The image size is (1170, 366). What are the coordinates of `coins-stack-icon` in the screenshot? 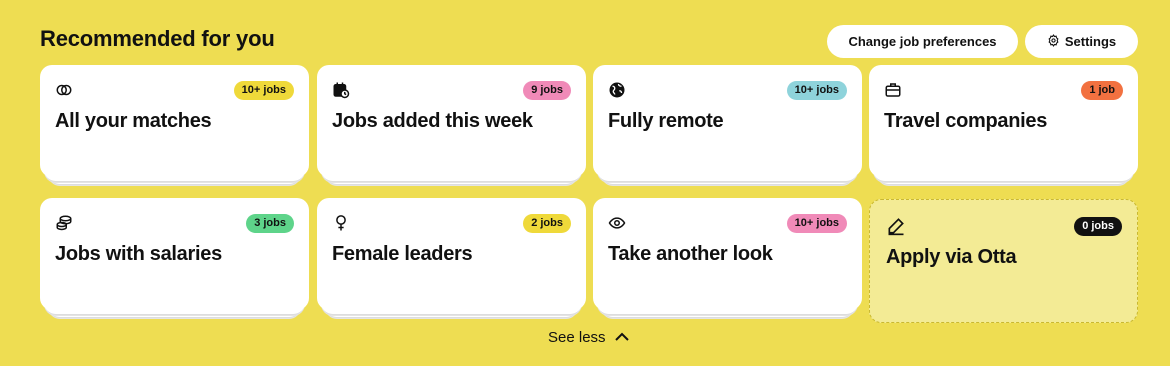 It's located at (64, 223).